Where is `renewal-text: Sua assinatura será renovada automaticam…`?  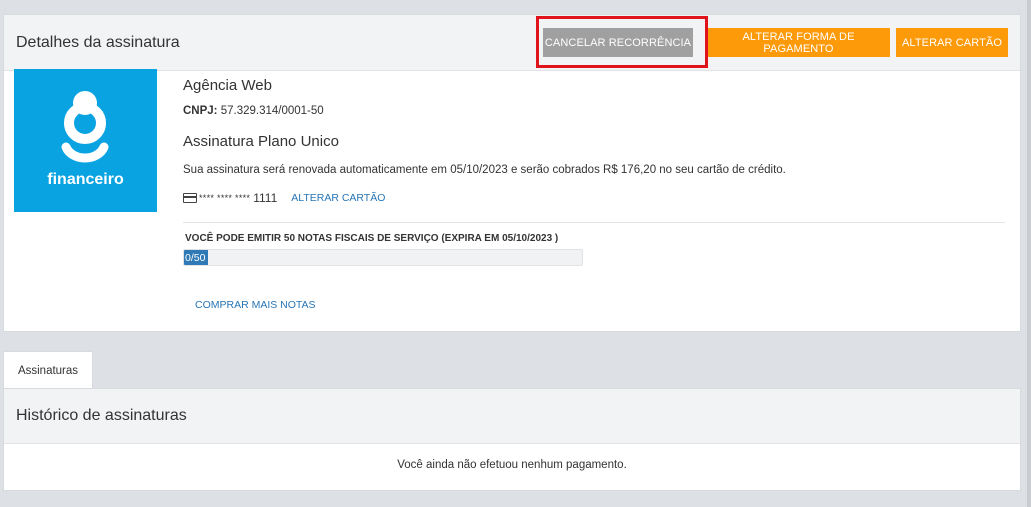 renewal-text: Sua assinatura será renovada automaticam… is located at coordinates (484, 170).